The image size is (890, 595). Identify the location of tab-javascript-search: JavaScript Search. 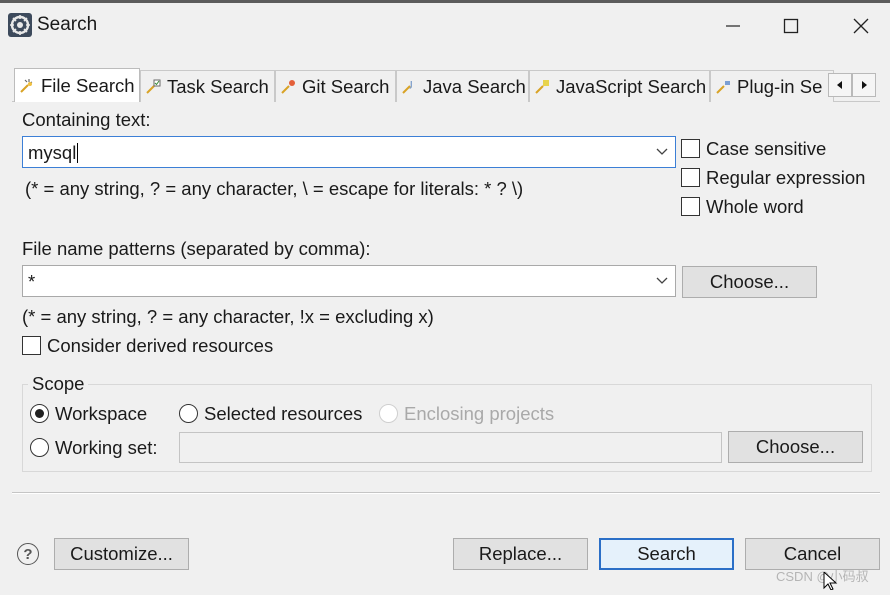
(619, 86).